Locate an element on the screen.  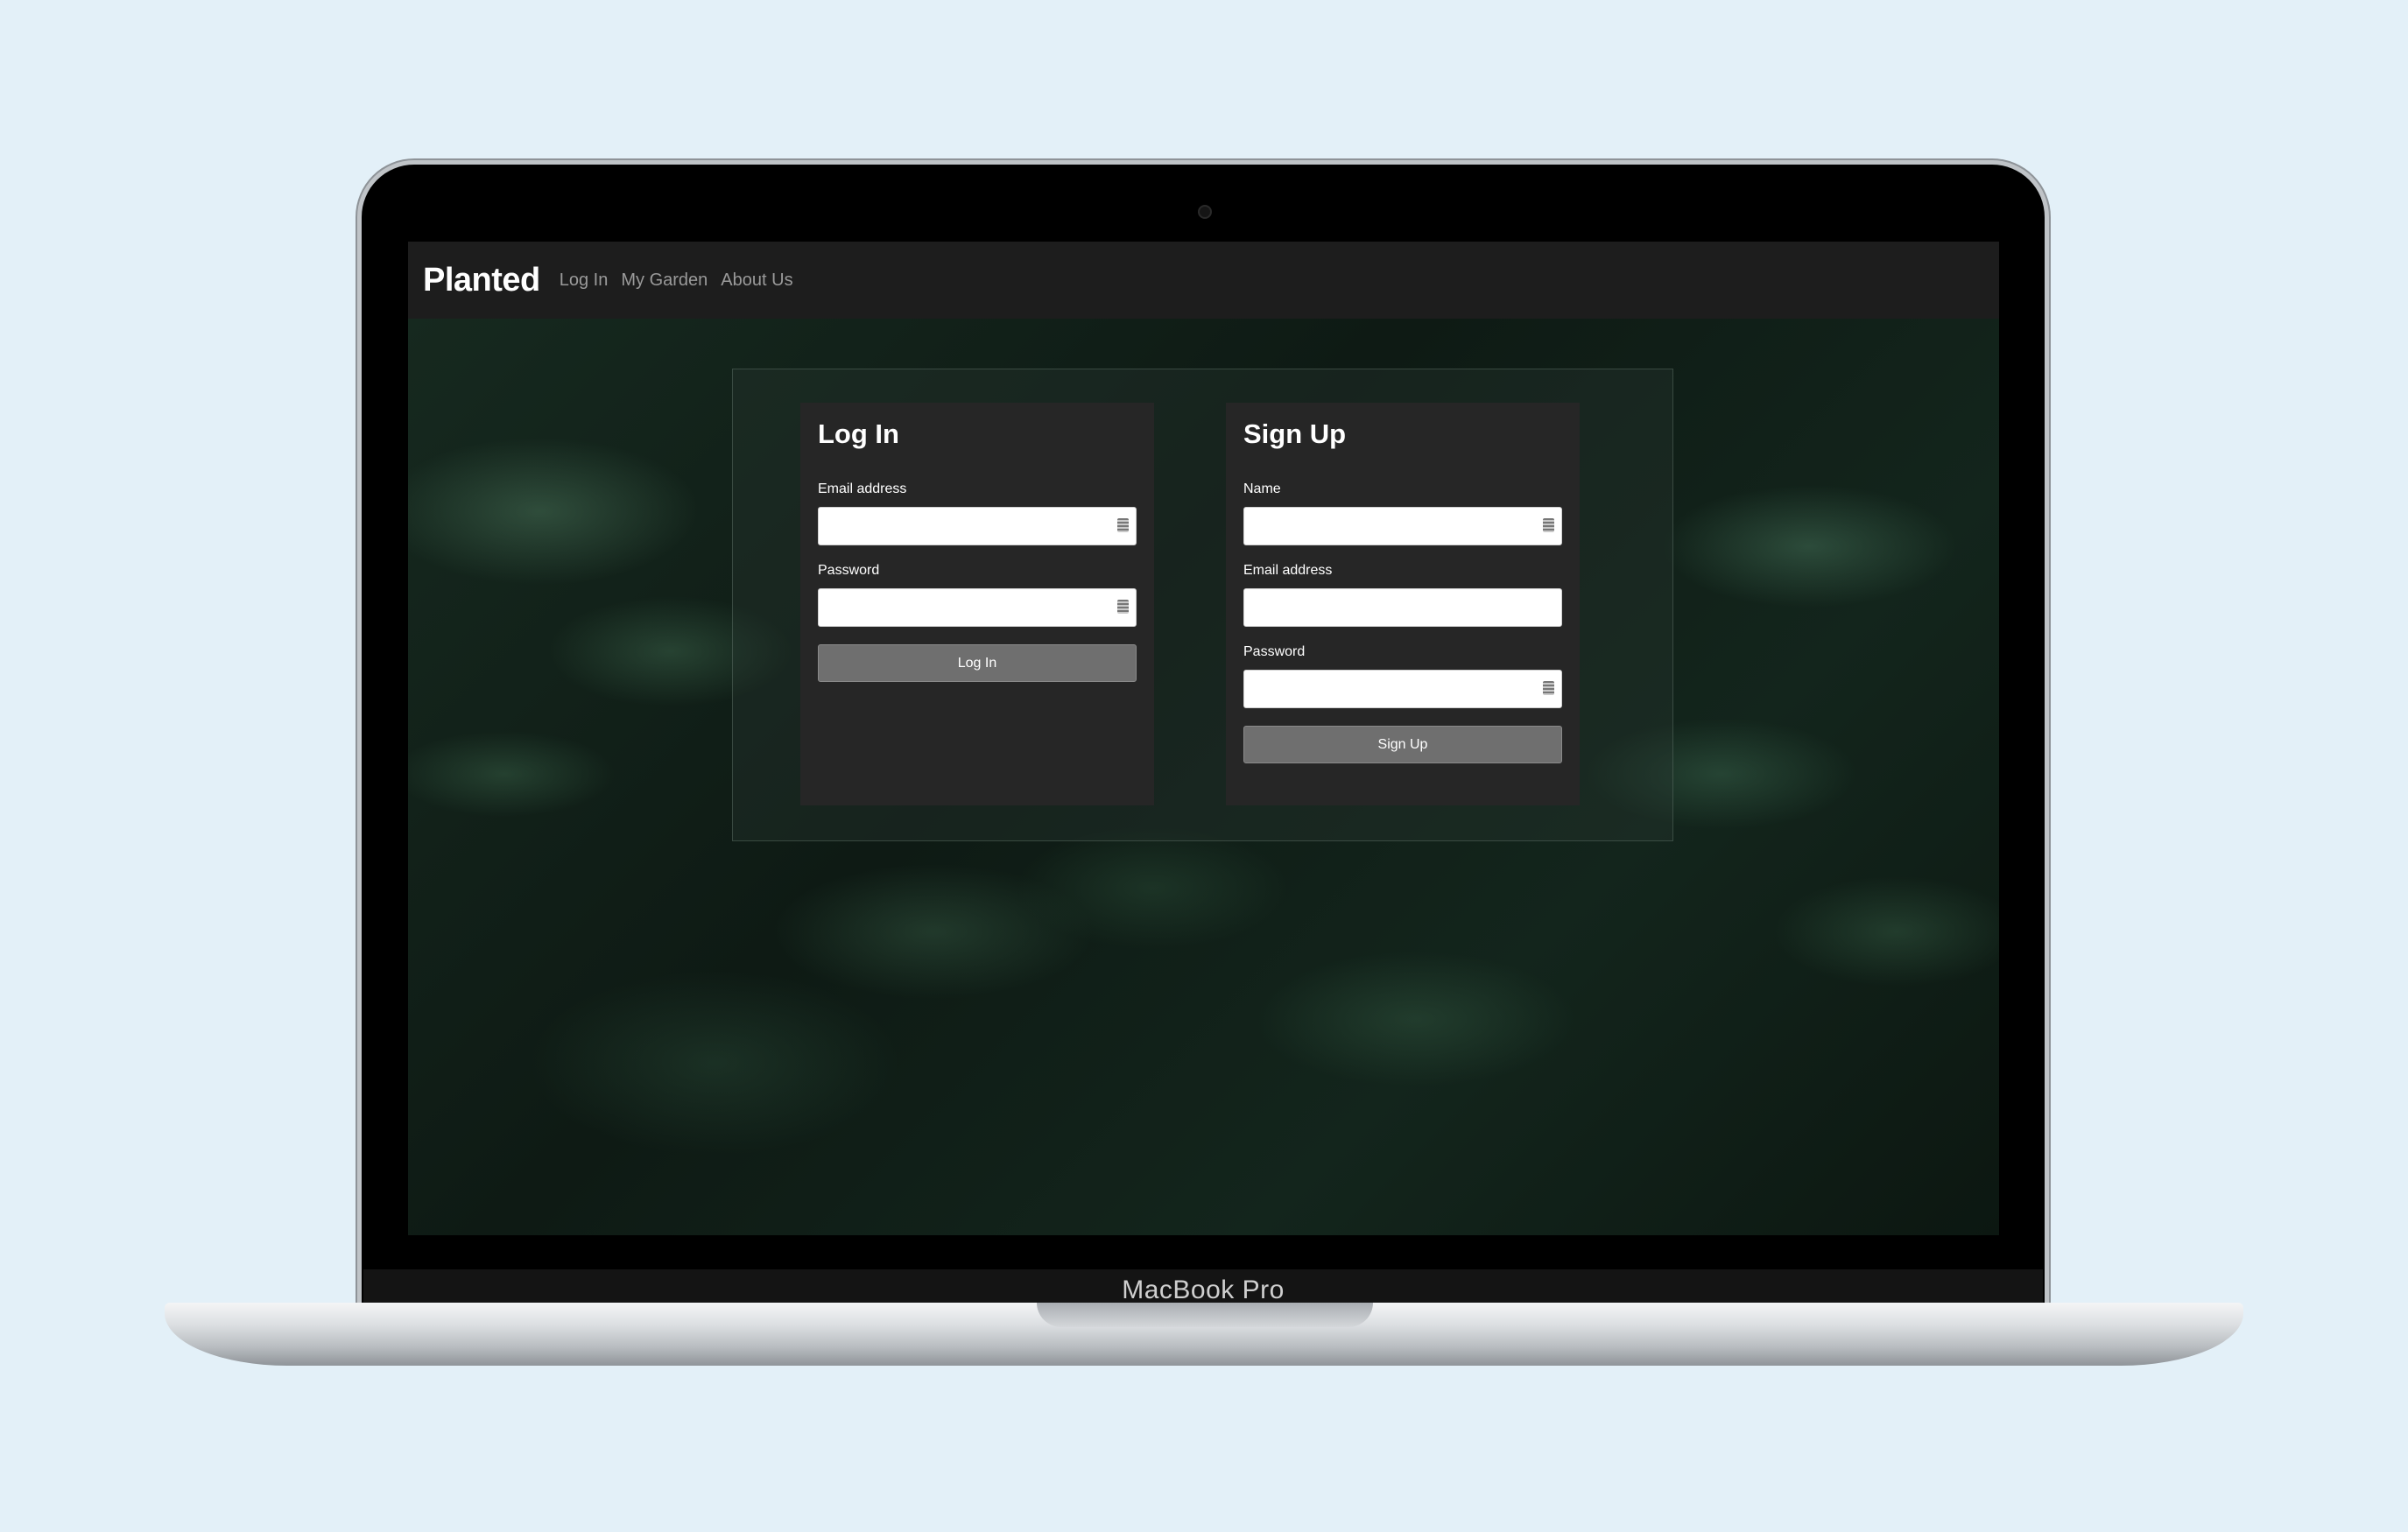
signup-title: Sign Up is located at coordinates (1295, 434).